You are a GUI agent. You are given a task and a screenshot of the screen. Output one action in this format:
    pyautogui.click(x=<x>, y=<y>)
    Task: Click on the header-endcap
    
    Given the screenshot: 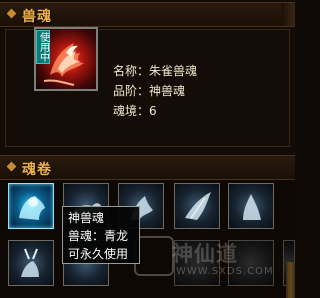 What is the action you would take?
    pyautogui.click(x=288, y=14)
    